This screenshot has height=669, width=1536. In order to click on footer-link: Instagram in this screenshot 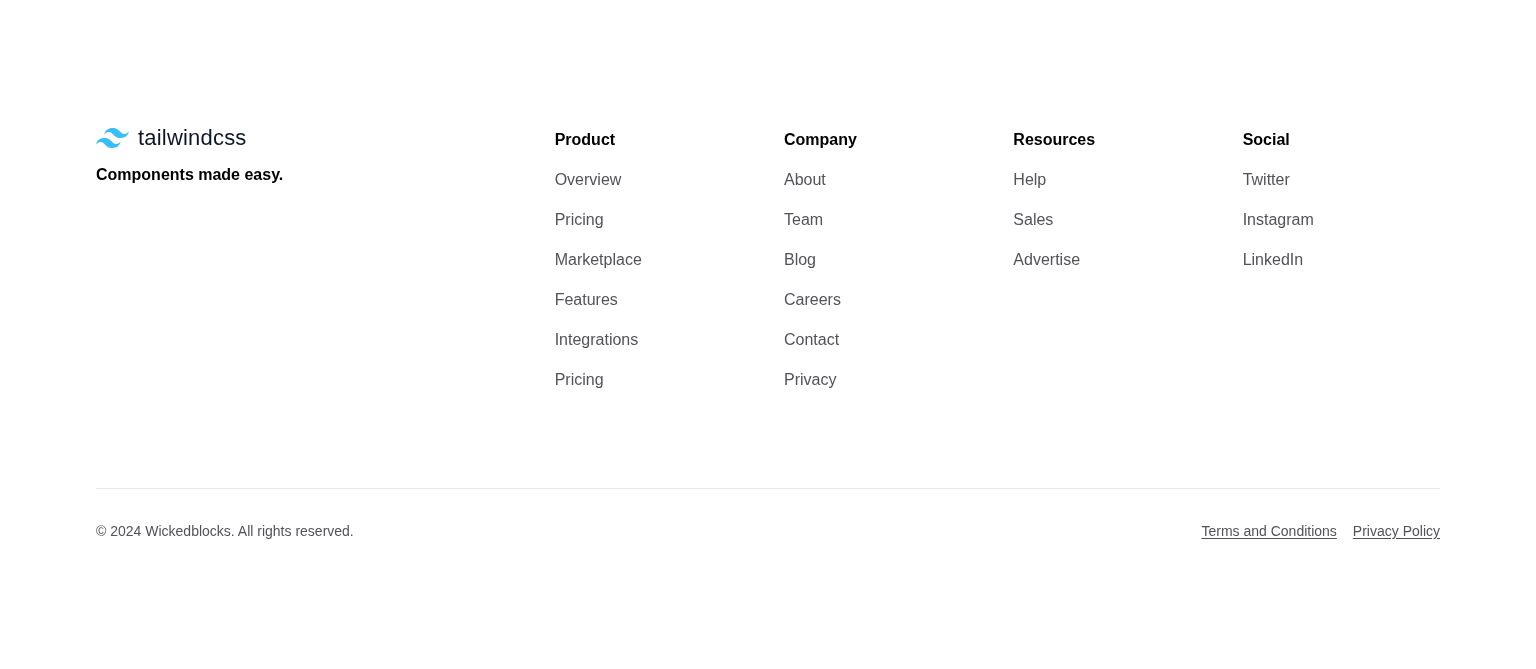, I will do `click(1278, 220)`.